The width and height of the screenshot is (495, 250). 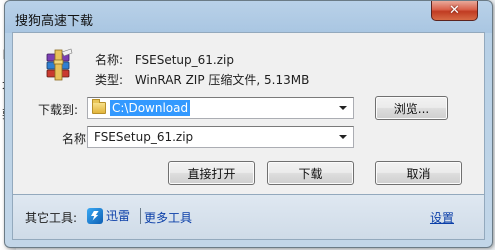 I want to click on settings-link: 设置, so click(x=442, y=217).